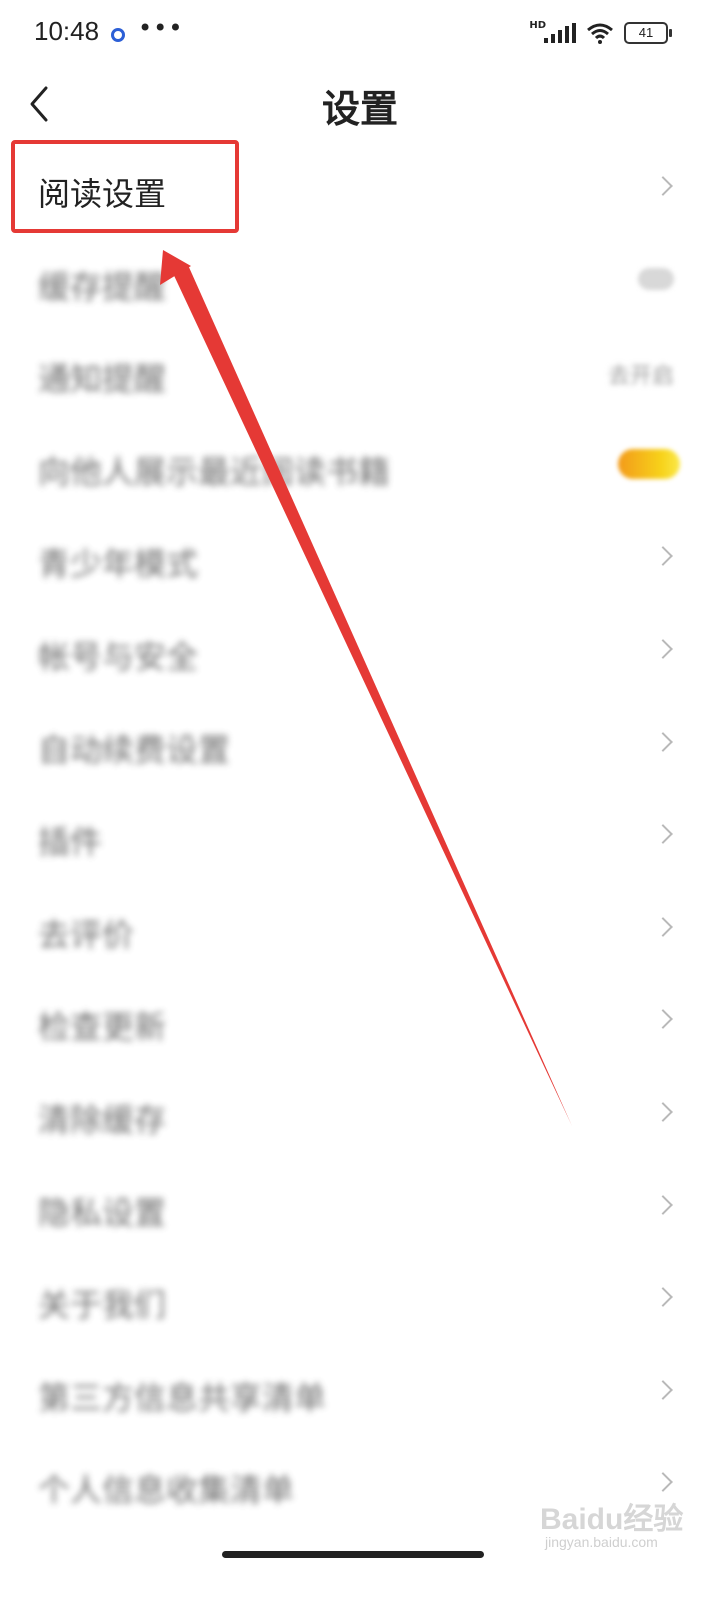 The width and height of the screenshot is (720, 1600). I want to click on settings-item-label: 第三方信息共享清单, so click(182, 1397).